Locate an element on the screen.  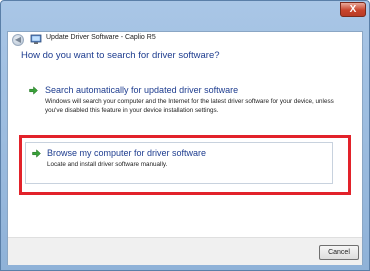
close-icon: X is located at coordinates (353, 9).